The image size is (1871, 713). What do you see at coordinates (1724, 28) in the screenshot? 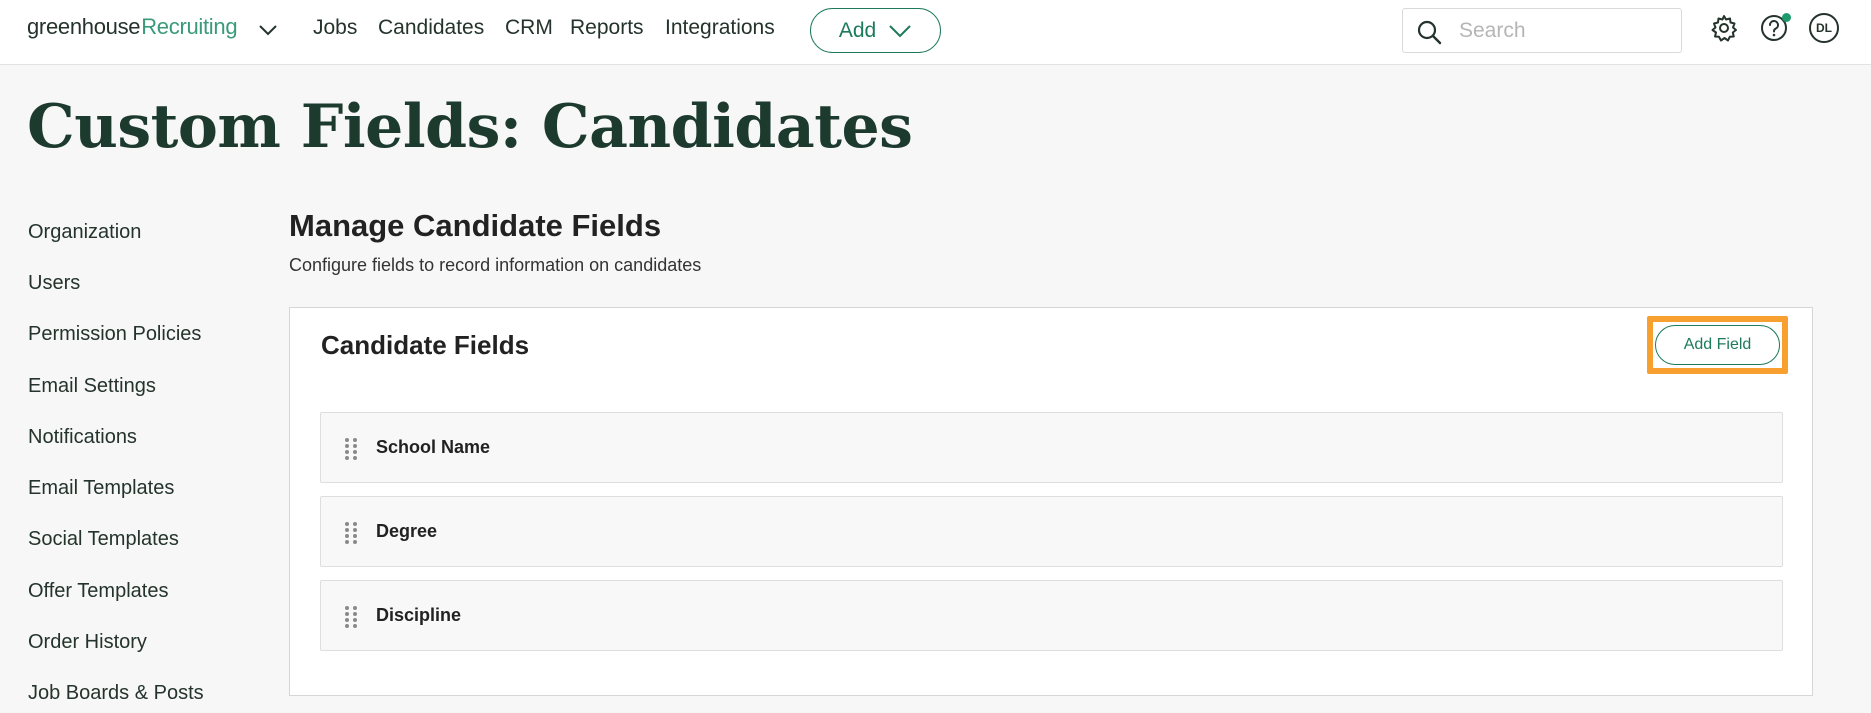
I see `gear-icon` at bounding box center [1724, 28].